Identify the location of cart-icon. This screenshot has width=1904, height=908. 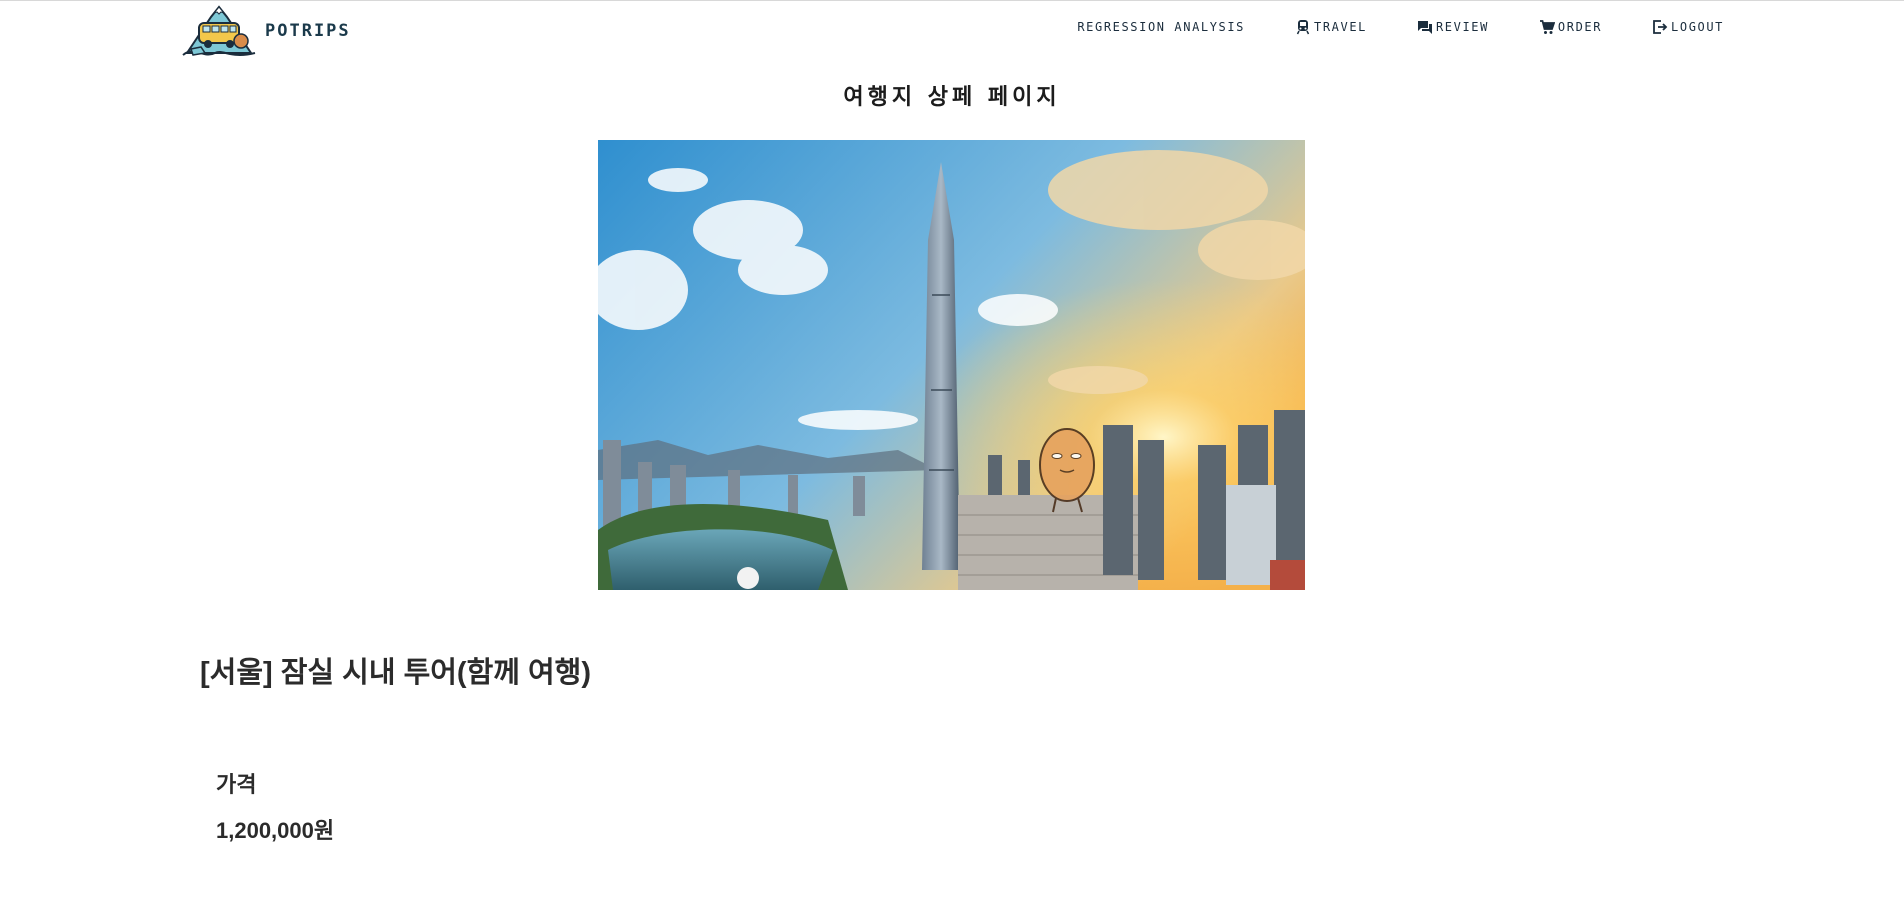
(1547, 27).